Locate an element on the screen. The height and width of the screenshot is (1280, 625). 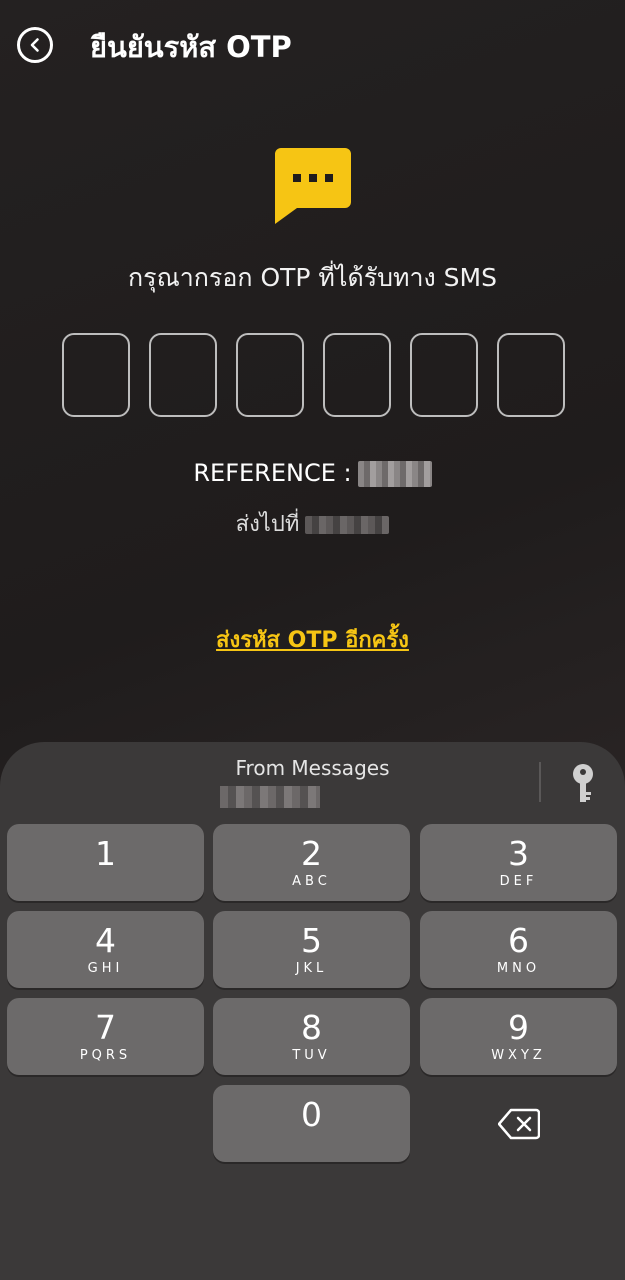
key-letters: MNO is located at coordinates (518, 968).